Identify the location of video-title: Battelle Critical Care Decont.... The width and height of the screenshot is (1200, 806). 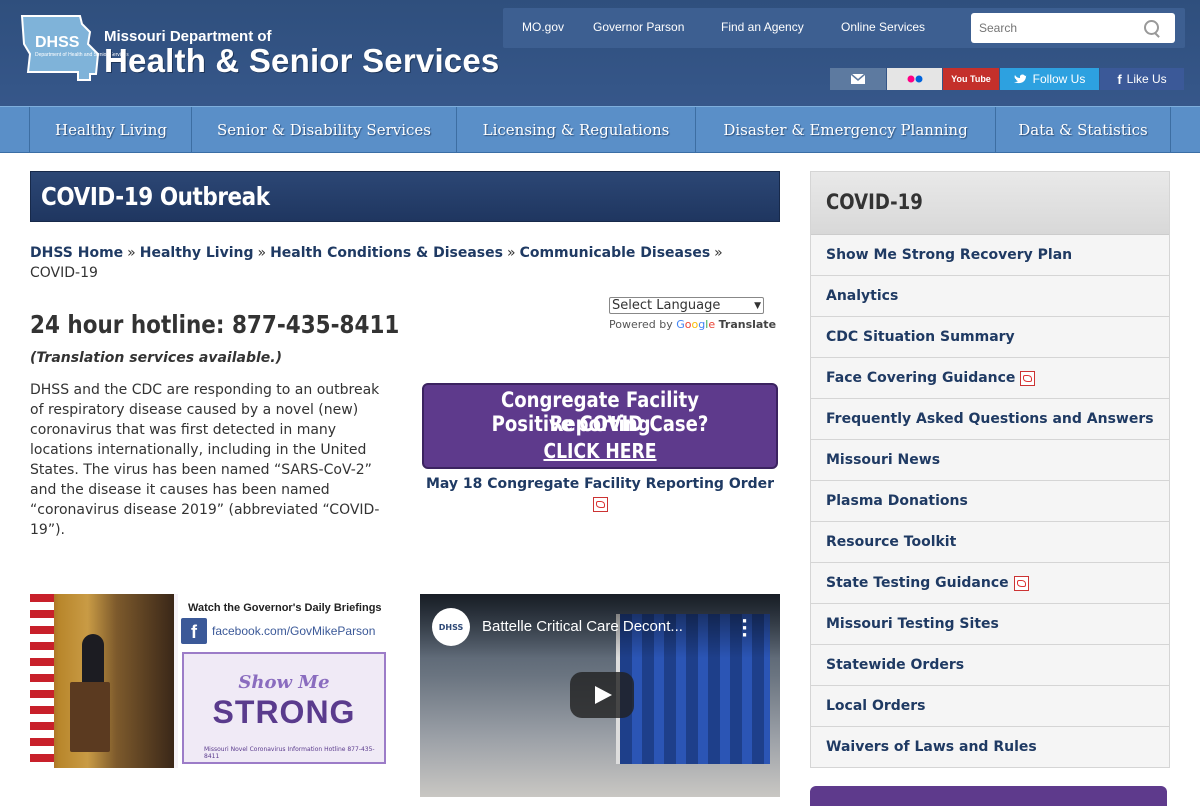
(582, 626).